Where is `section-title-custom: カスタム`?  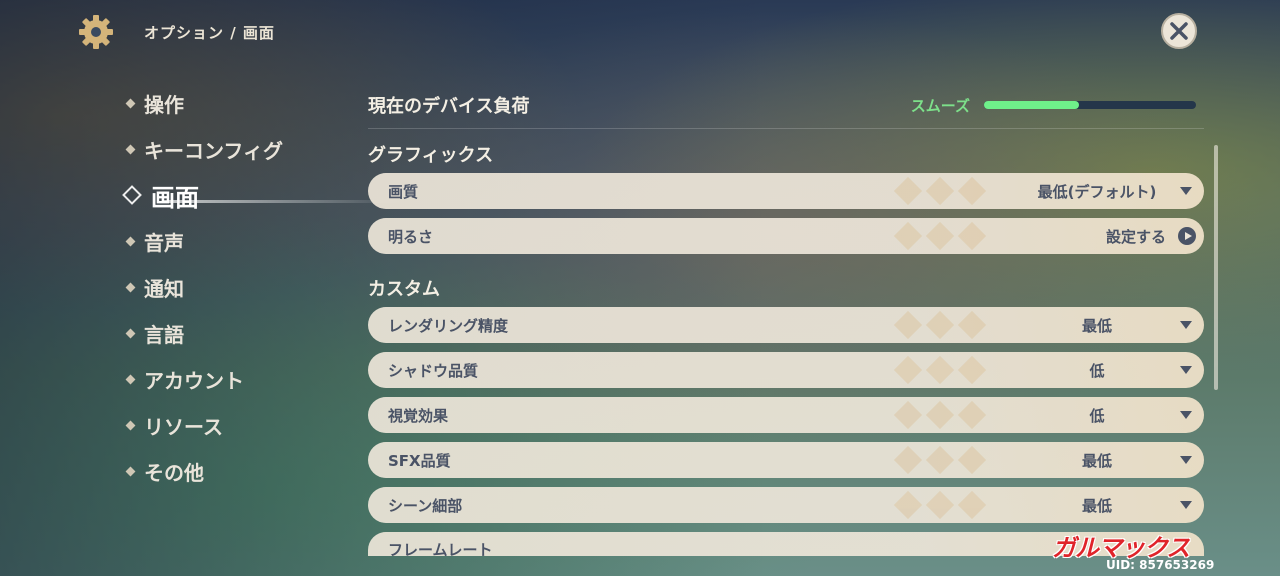
section-title-custom: カスタム is located at coordinates (404, 289).